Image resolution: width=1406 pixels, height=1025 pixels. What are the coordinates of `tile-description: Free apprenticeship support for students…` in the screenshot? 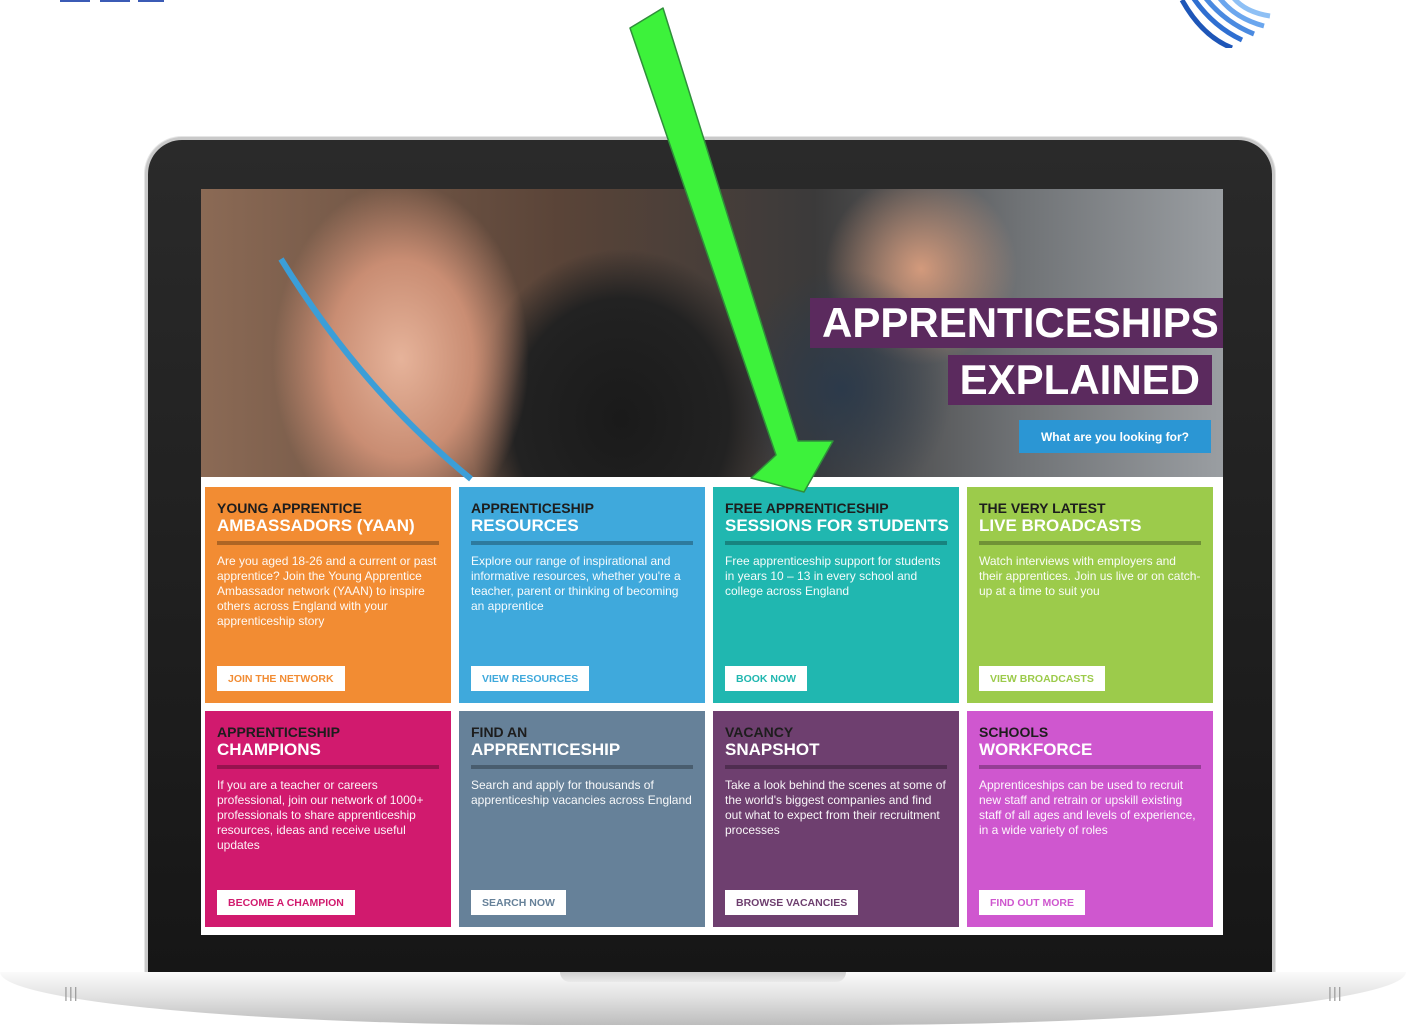 It's located at (833, 576).